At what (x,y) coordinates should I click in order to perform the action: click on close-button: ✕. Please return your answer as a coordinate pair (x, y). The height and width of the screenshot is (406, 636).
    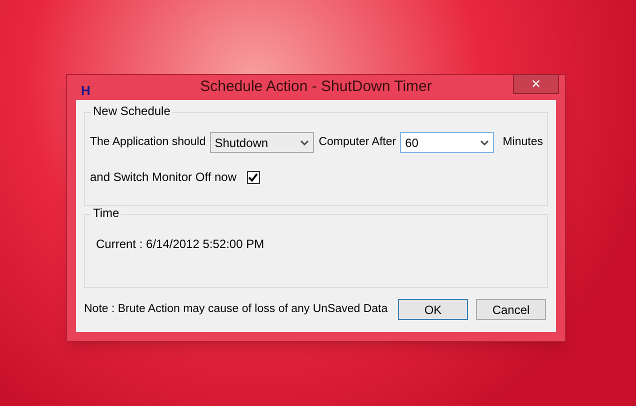
    Looking at the image, I should click on (536, 84).